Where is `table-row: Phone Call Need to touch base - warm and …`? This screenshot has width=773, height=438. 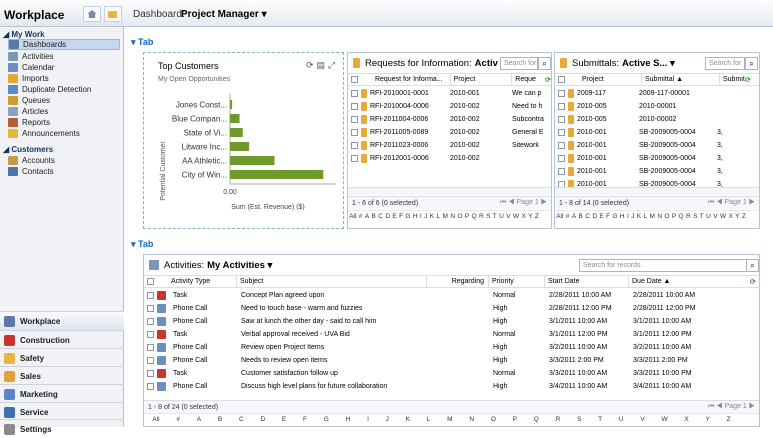 table-row: Phone Call Need to touch base - warm and … is located at coordinates (451, 308).